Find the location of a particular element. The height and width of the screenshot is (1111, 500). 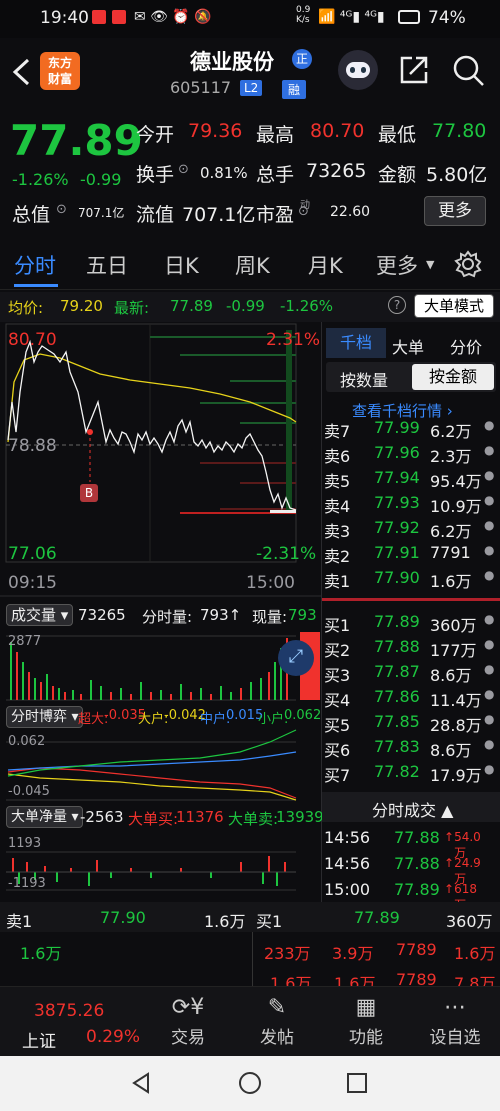

index-widget: 3875.26 上证 0.29% is located at coordinates (80, 1022).